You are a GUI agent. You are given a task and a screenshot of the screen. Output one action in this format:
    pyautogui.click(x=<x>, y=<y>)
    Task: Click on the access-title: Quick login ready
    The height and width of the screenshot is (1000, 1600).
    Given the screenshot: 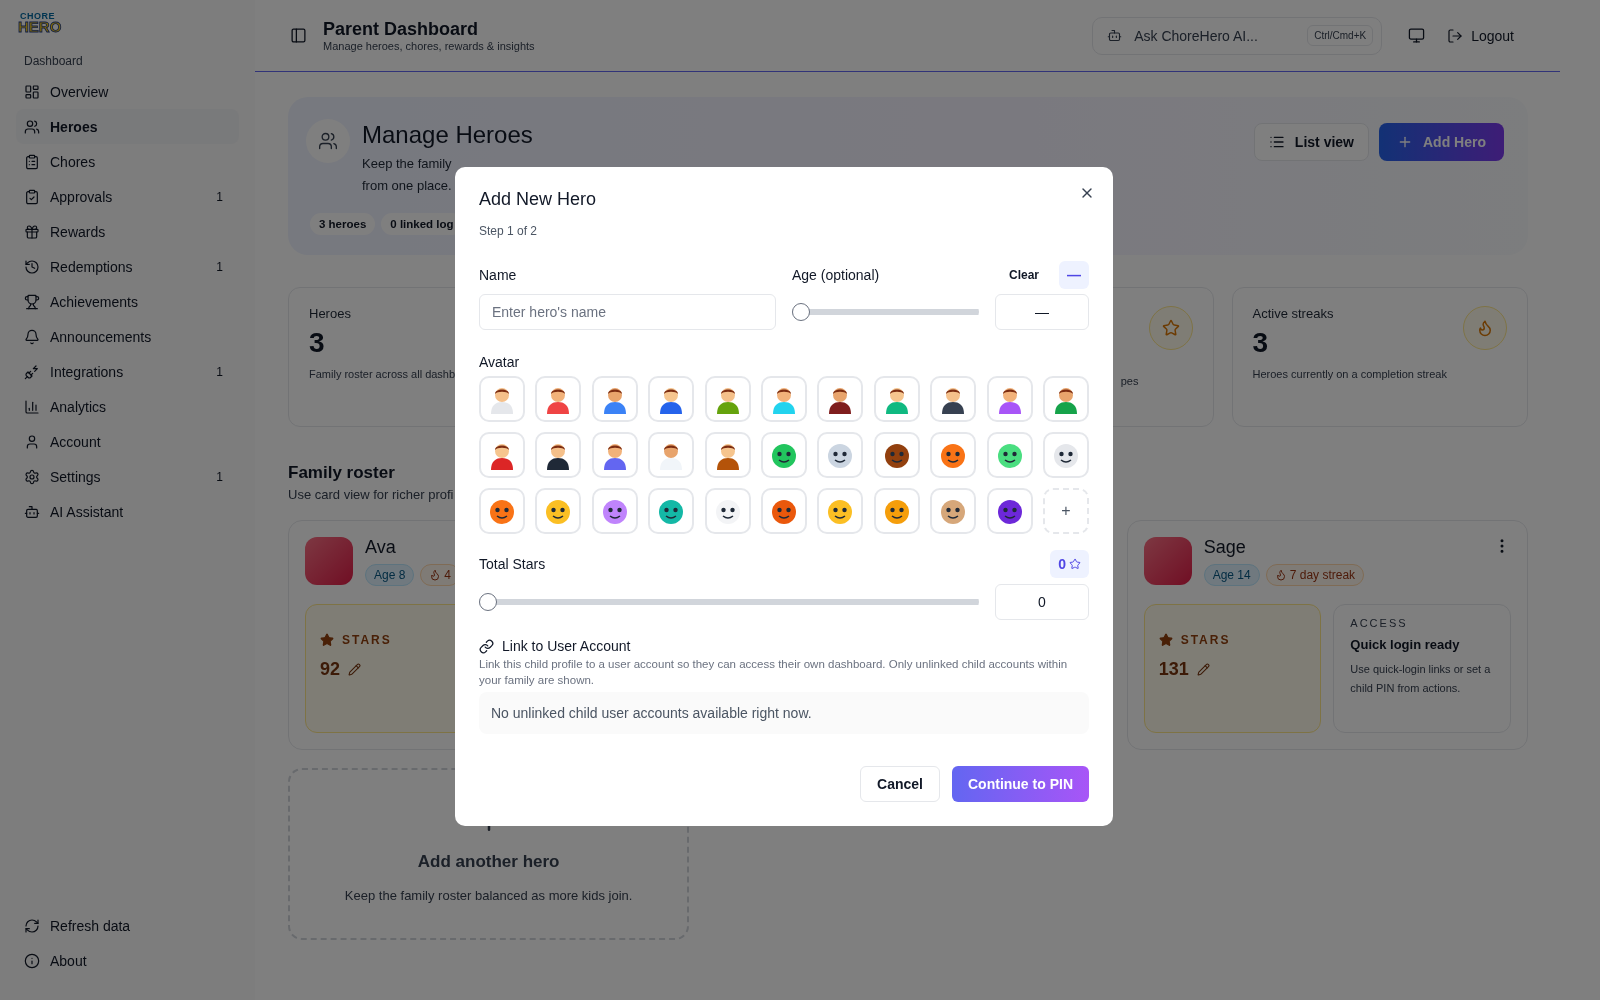 What is the action you would take?
    pyautogui.click(x=1405, y=644)
    